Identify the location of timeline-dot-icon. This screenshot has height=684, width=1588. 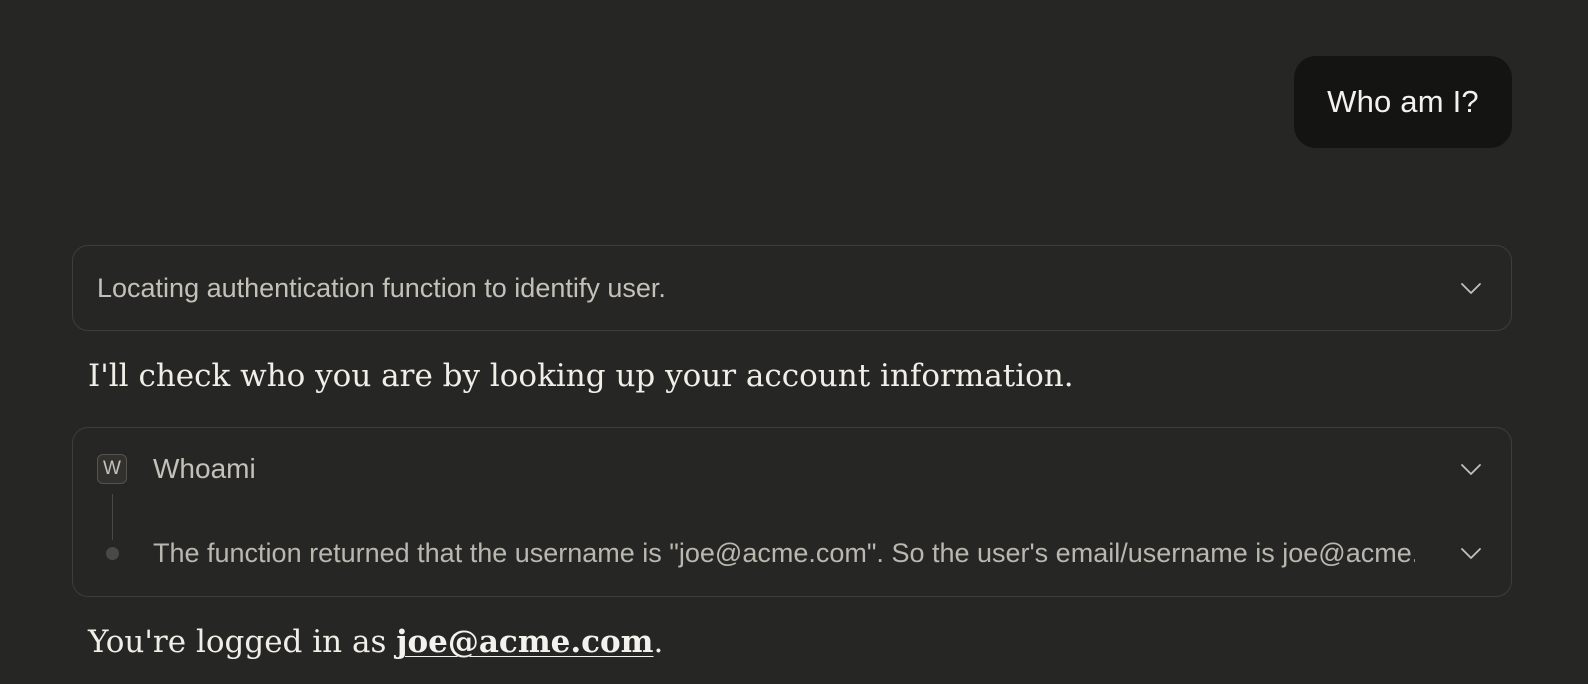
(112, 553).